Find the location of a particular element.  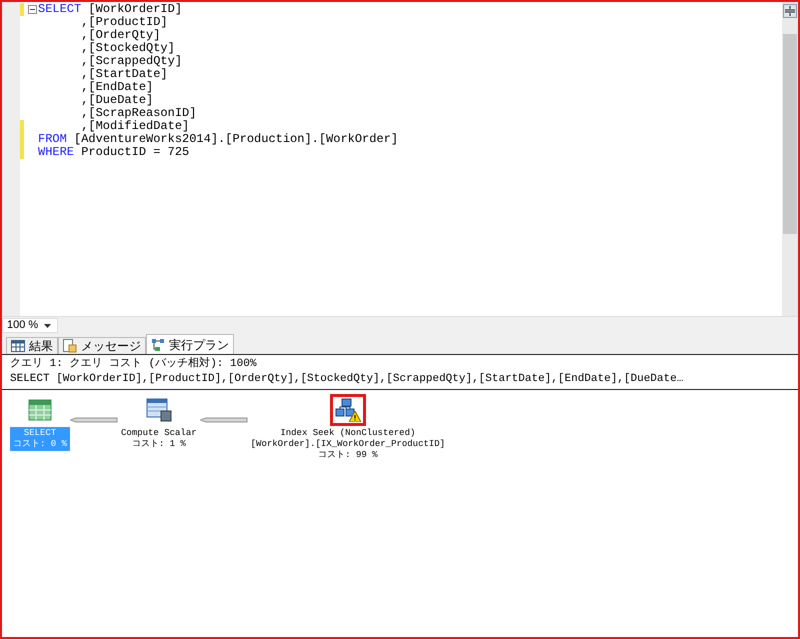

code-line: ,[EndDate] is located at coordinates (117, 87).